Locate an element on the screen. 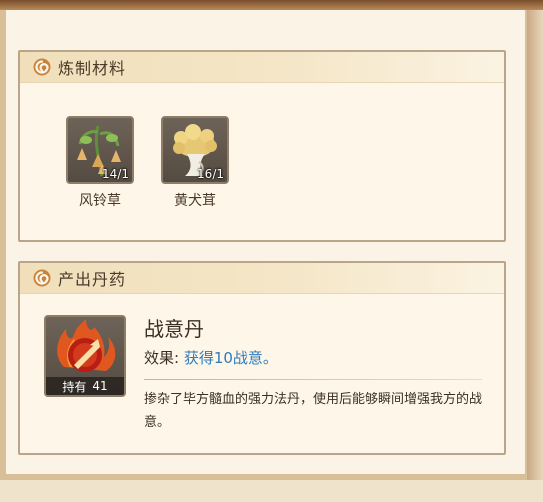 The height and width of the screenshot is (502, 543). hold-label: 持有 is located at coordinates (74, 386).